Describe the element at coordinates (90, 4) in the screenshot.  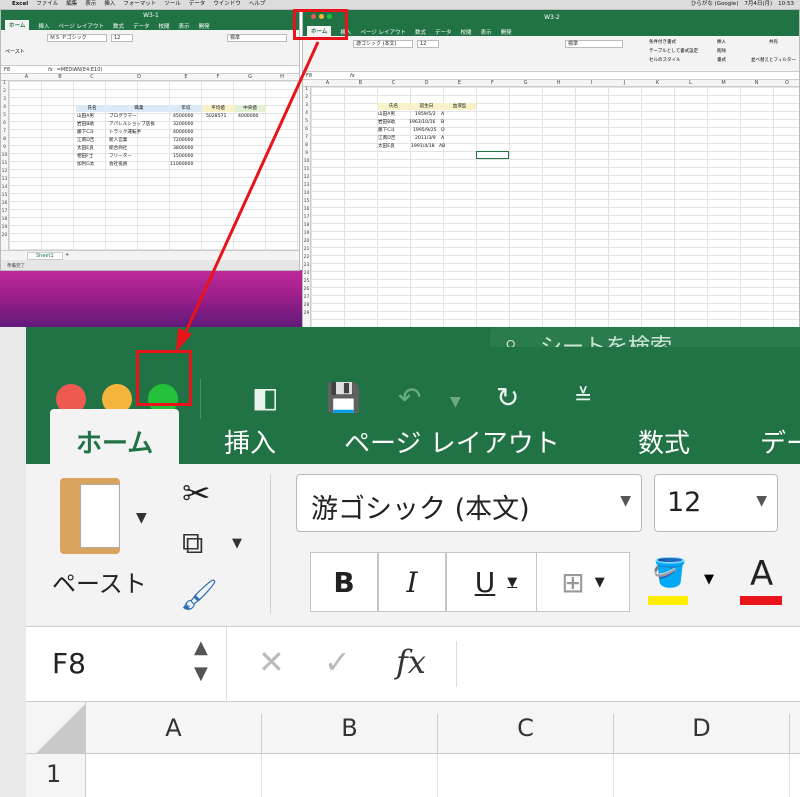
I see `menu-view: 表示` at that location.